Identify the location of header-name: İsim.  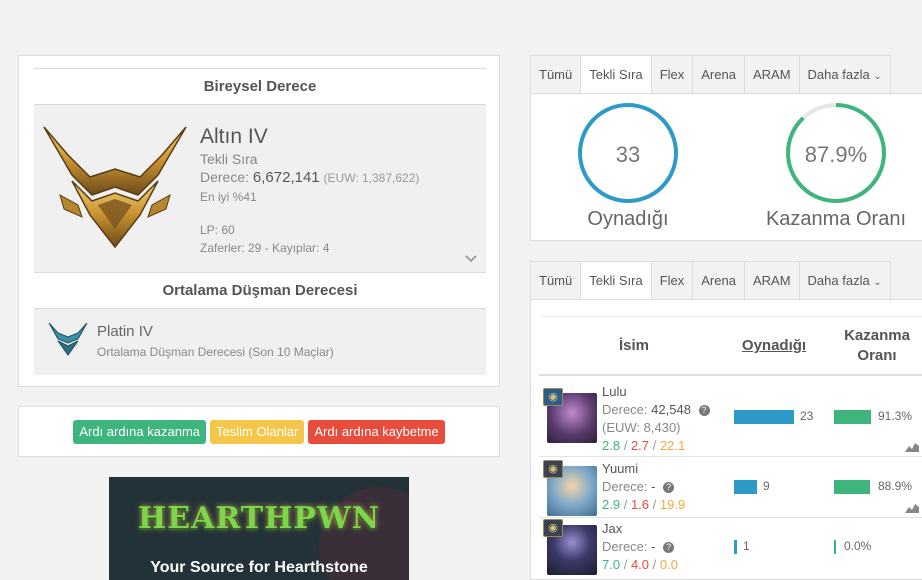
(634, 345).